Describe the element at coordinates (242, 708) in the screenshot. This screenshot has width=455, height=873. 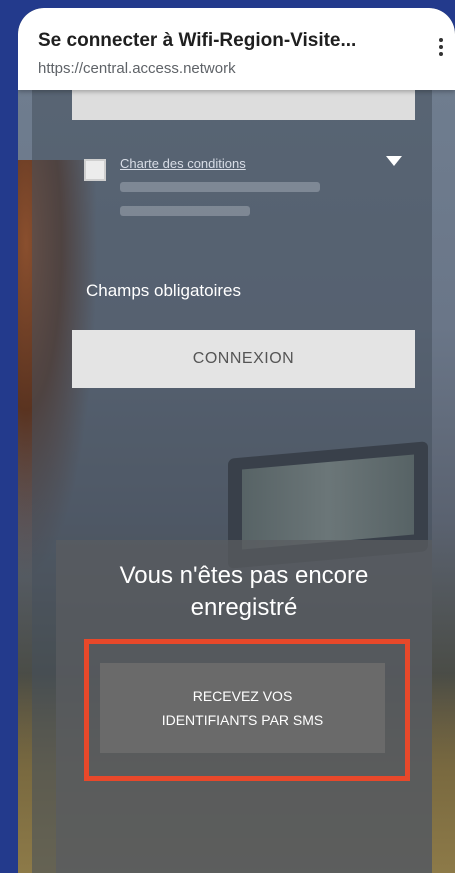
I see `sms-credentials-button: RECEVEZ VOS IDENTIFIANTS PAR SMS` at that location.